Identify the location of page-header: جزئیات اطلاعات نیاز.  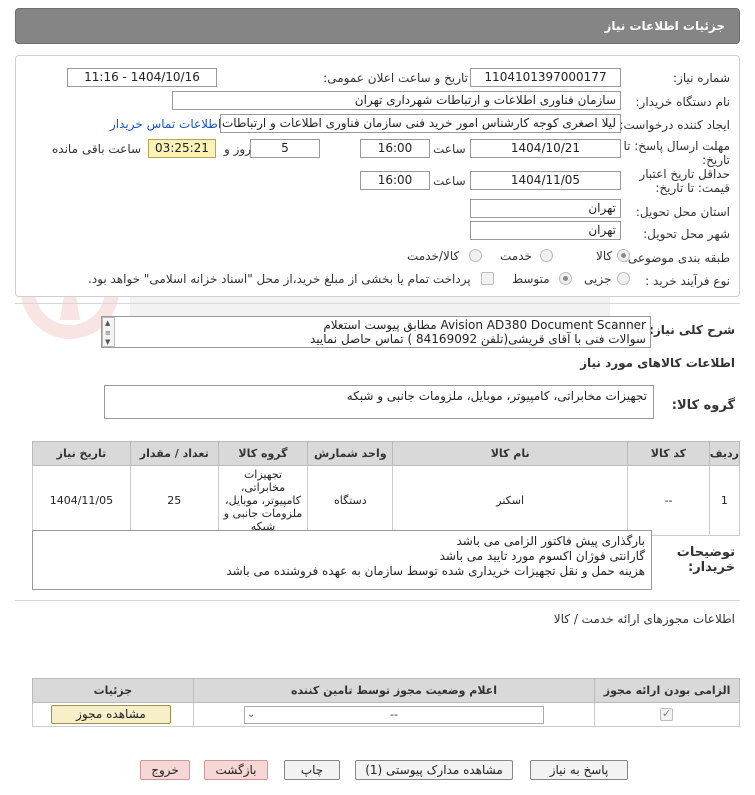
(377, 26).